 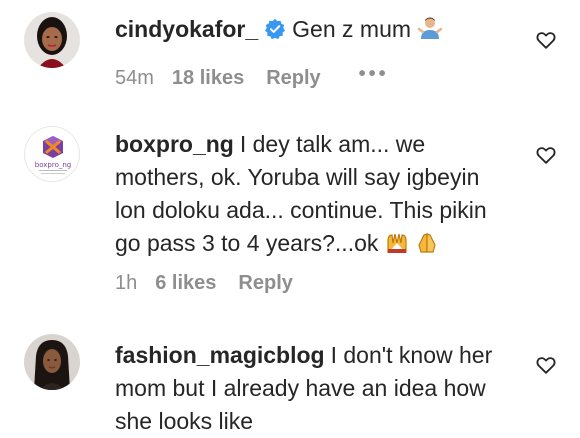 What do you see at coordinates (134, 78) in the screenshot?
I see `comment-time: 54m` at bounding box center [134, 78].